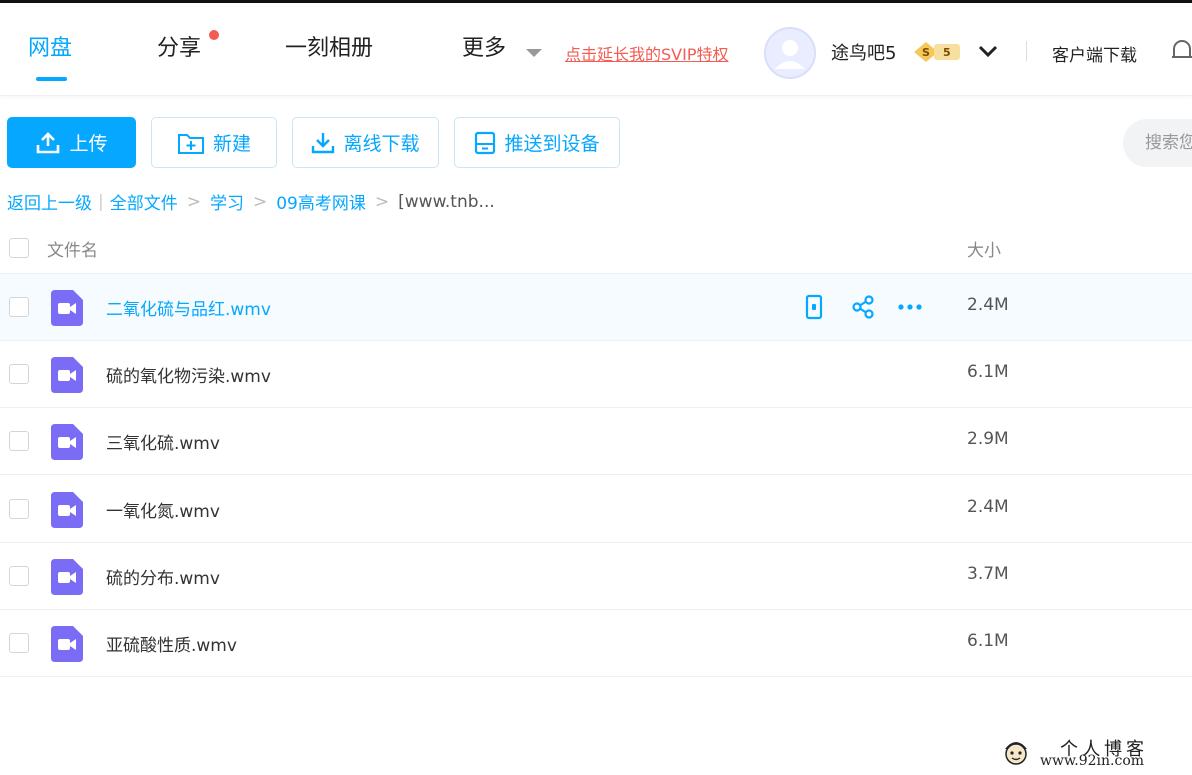 The height and width of the screenshot is (775, 1192). What do you see at coordinates (1026, 51) in the screenshot?
I see `header-divider` at bounding box center [1026, 51].